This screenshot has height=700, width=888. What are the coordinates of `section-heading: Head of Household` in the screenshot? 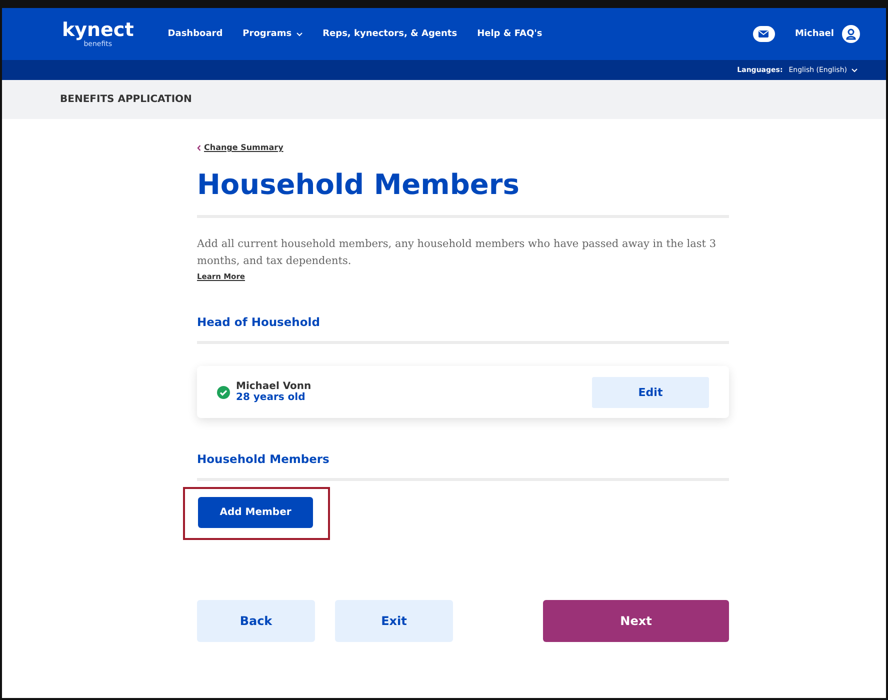 It's located at (259, 322).